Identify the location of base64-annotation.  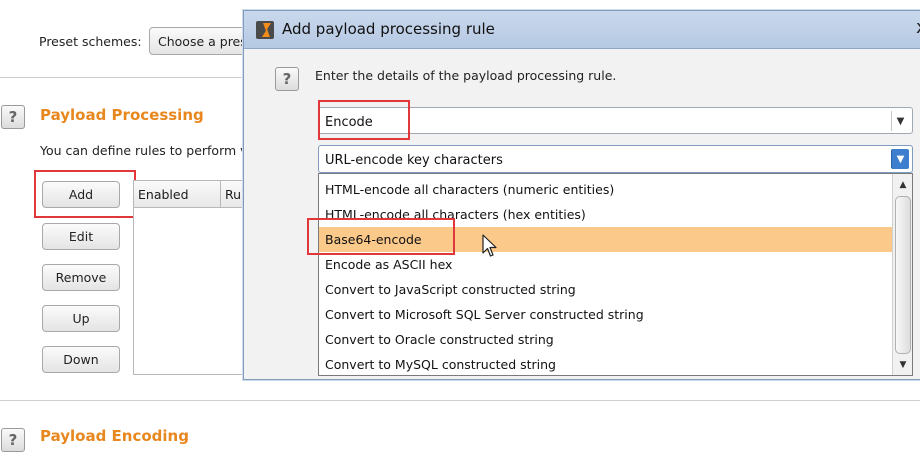
(381, 236).